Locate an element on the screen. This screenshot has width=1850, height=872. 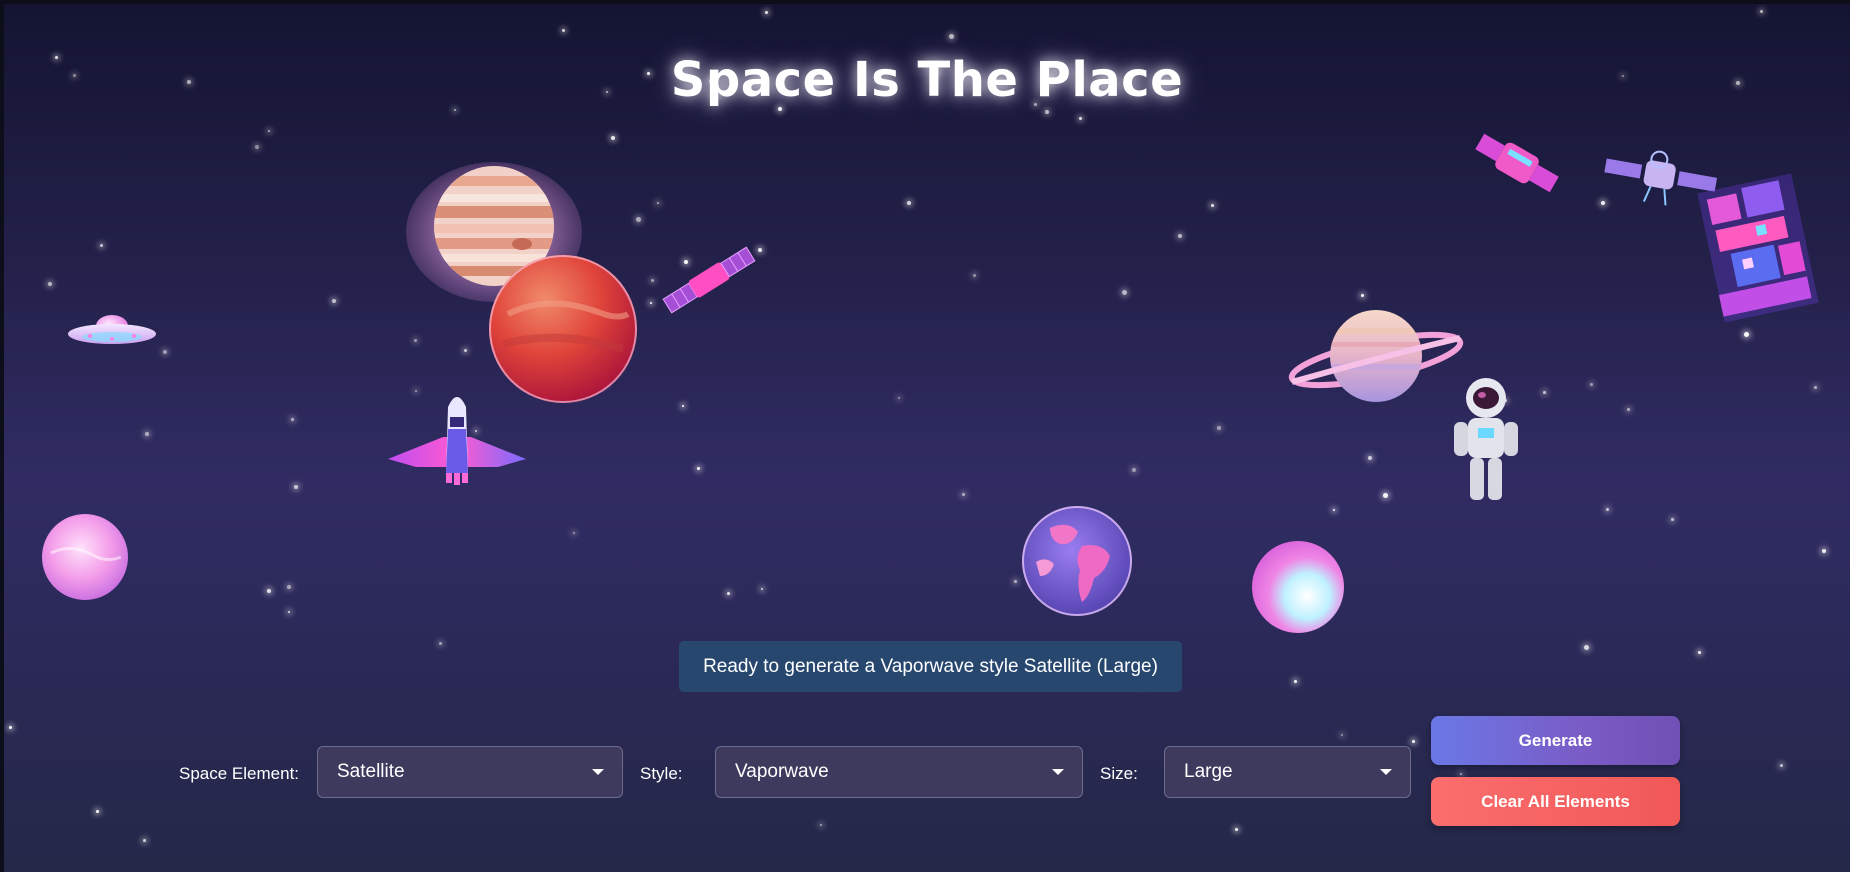
space-element-value: Satellite is located at coordinates (371, 771).